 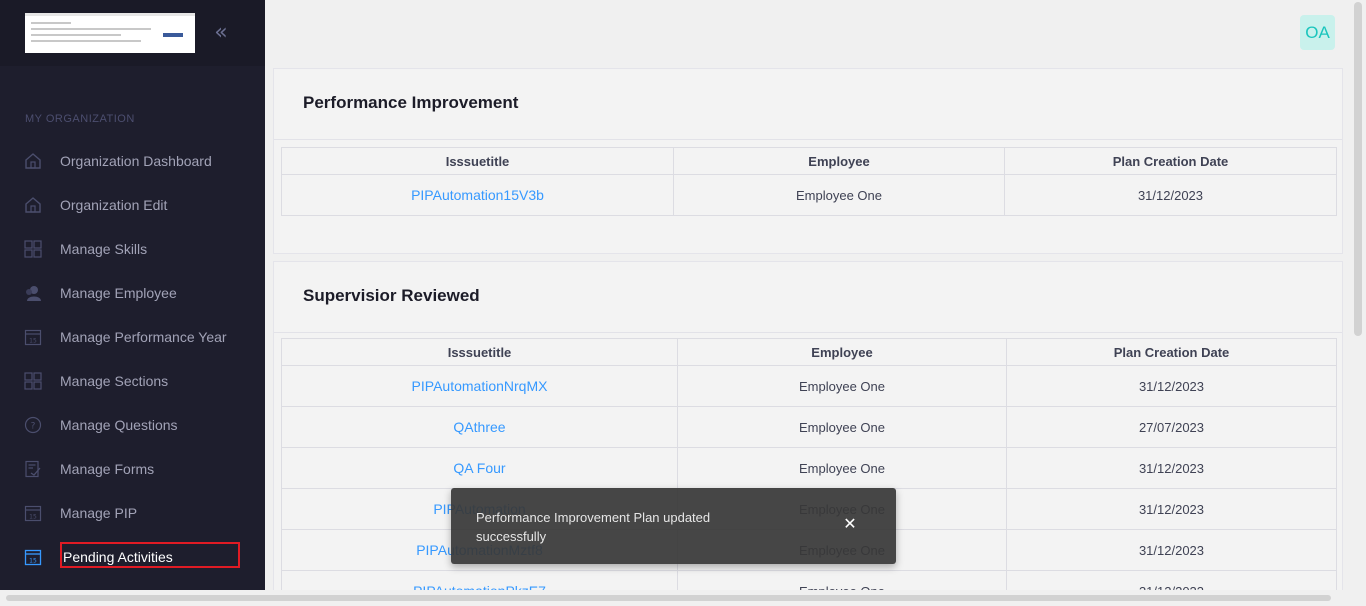 I want to click on section-title: MY ORGANIZATION, so click(x=80, y=119).